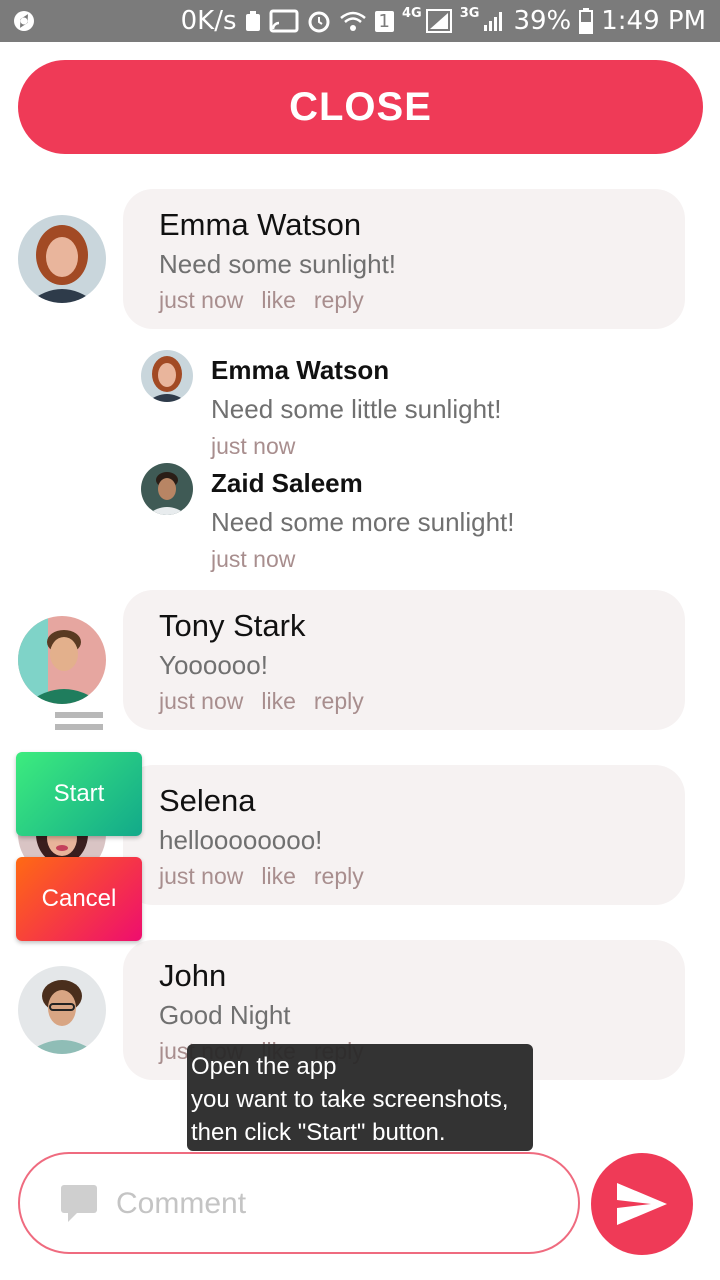 The height and width of the screenshot is (1280, 720). What do you see at coordinates (586, 21) in the screenshot?
I see `battery-icon` at bounding box center [586, 21].